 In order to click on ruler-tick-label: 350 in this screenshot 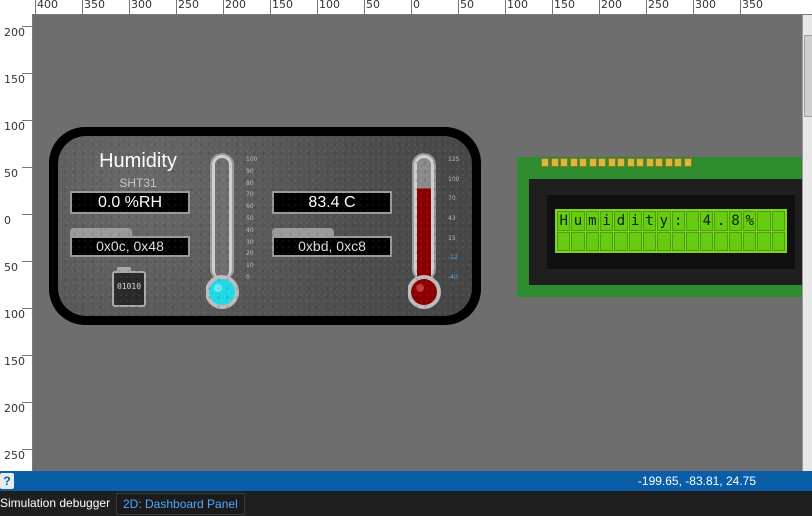, I will do `click(94, 5)`.